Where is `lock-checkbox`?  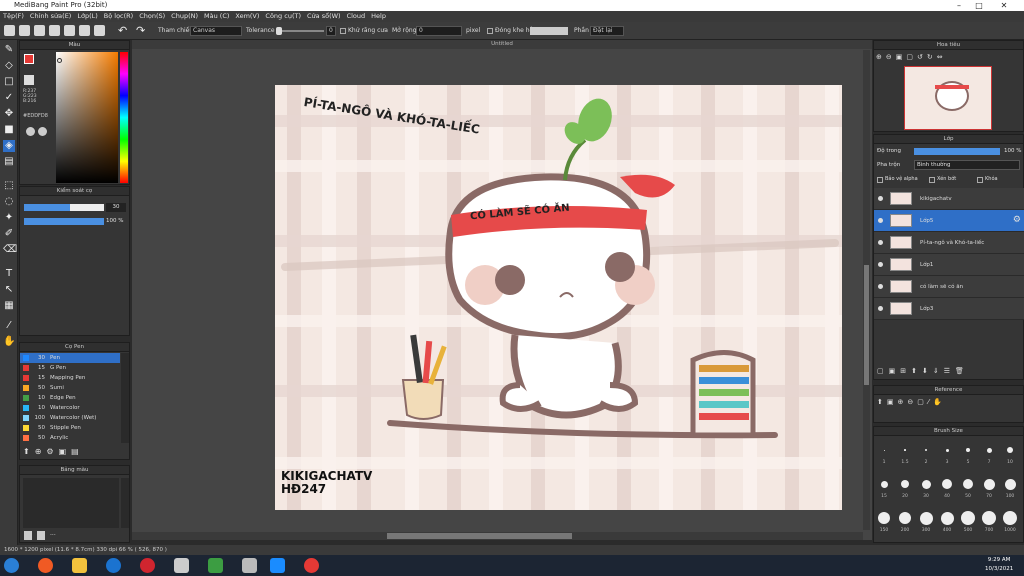
lock-checkbox is located at coordinates (980, 180).